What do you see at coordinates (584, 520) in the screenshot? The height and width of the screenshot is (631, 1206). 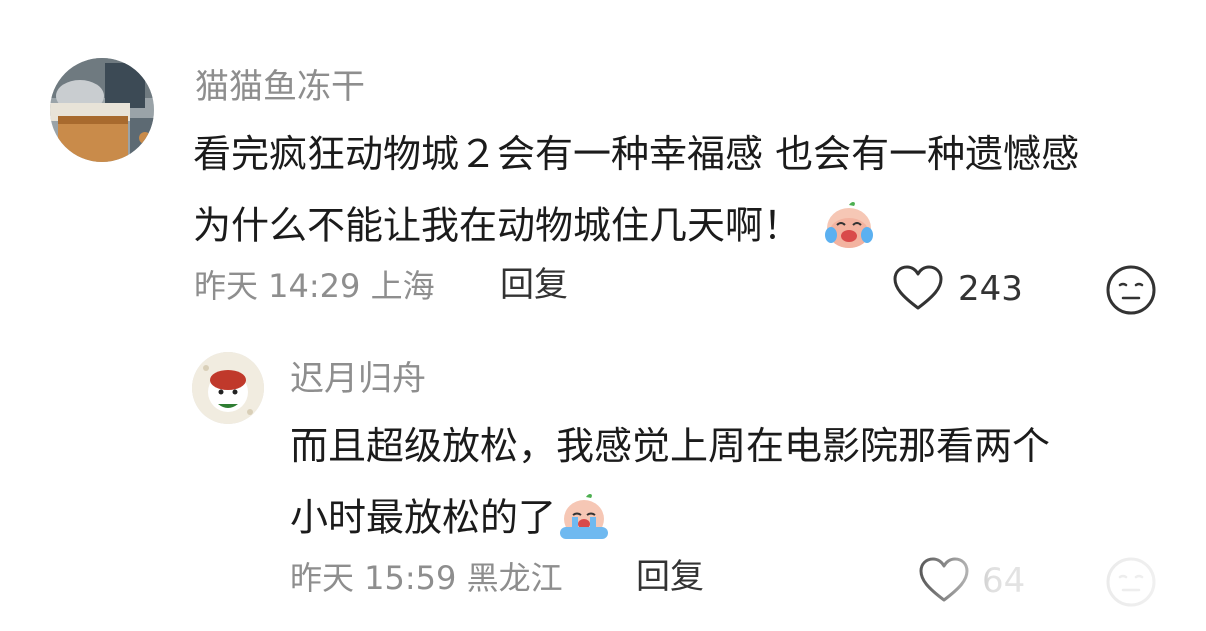 I see `crying-emoji-icon` at bounding box center [584, 520].